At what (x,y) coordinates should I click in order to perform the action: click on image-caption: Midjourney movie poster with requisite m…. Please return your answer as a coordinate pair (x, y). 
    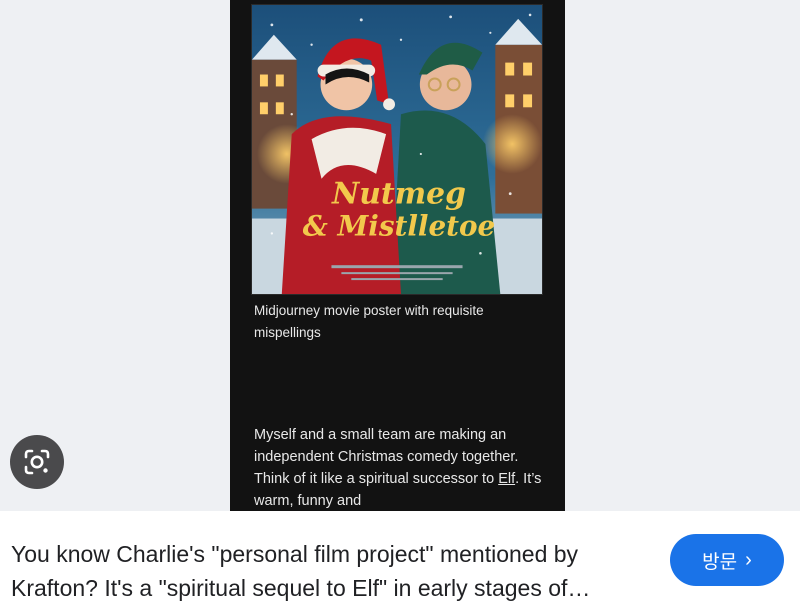
    Looking at the image, I should click on (369, 321).